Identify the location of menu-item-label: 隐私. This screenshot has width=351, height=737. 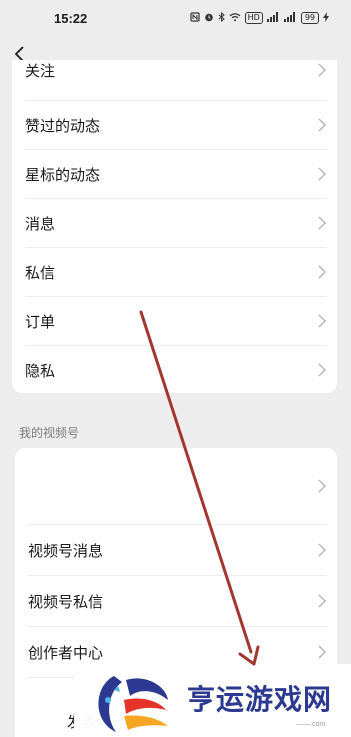
(40, 370).